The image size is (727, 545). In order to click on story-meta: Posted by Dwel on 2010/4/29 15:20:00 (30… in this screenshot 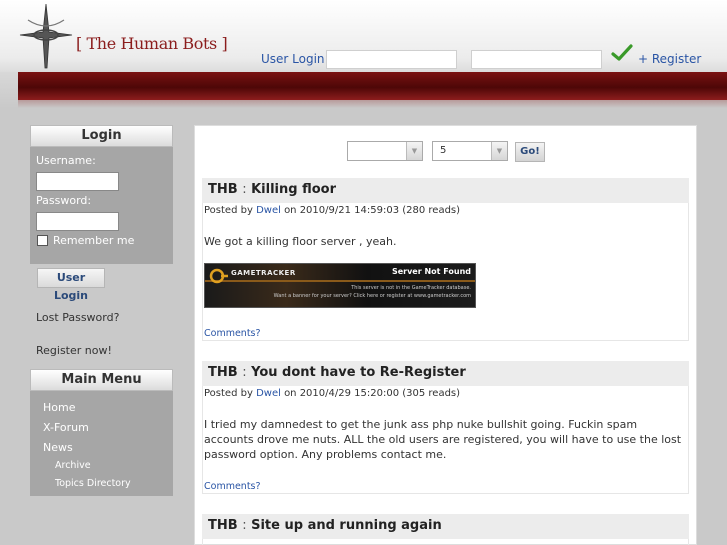, I will do `click(332, 393)`.